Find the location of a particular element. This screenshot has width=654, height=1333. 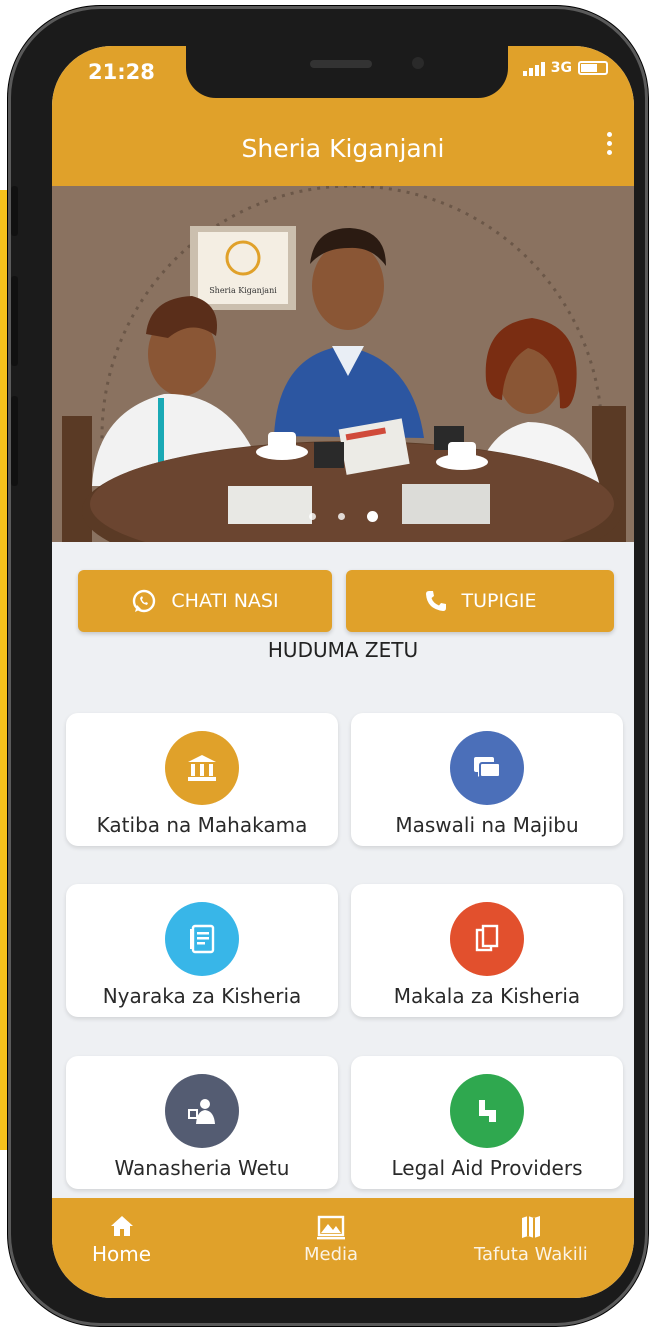

front-camera is located at coordinates (418, 63).